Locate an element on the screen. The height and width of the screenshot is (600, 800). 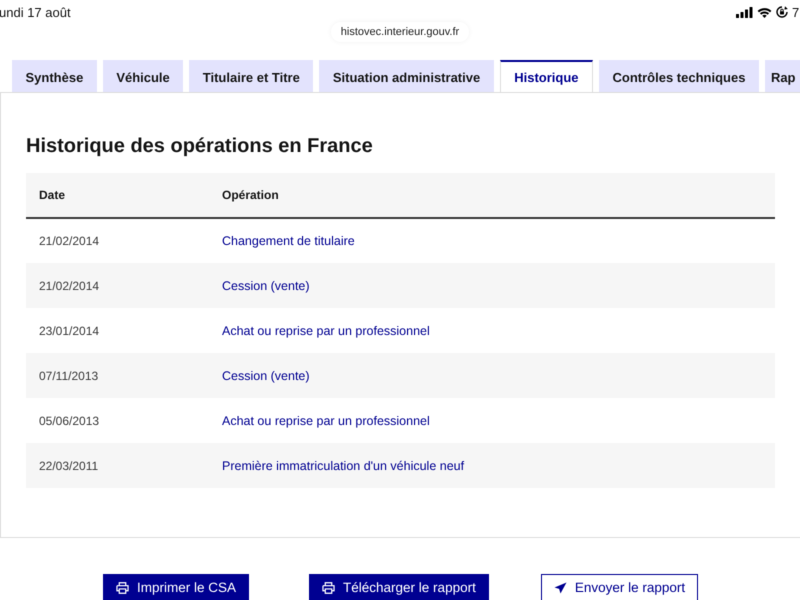
tab: Synthèse is located at coordinates (54, 76).